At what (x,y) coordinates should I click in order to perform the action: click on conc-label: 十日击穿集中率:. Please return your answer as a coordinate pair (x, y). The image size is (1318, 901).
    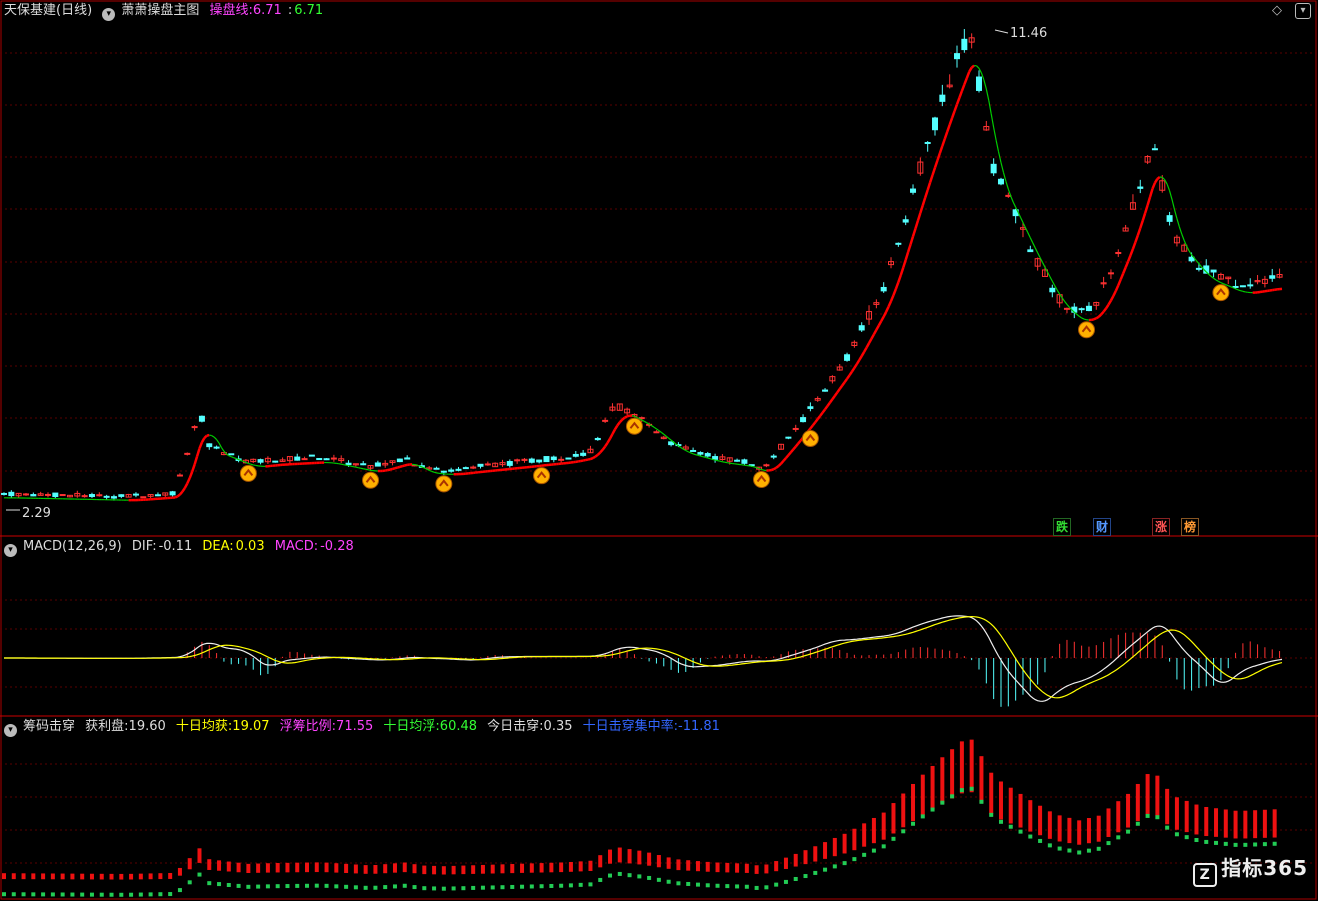
    Looking at the image, I should click on (630, 726).